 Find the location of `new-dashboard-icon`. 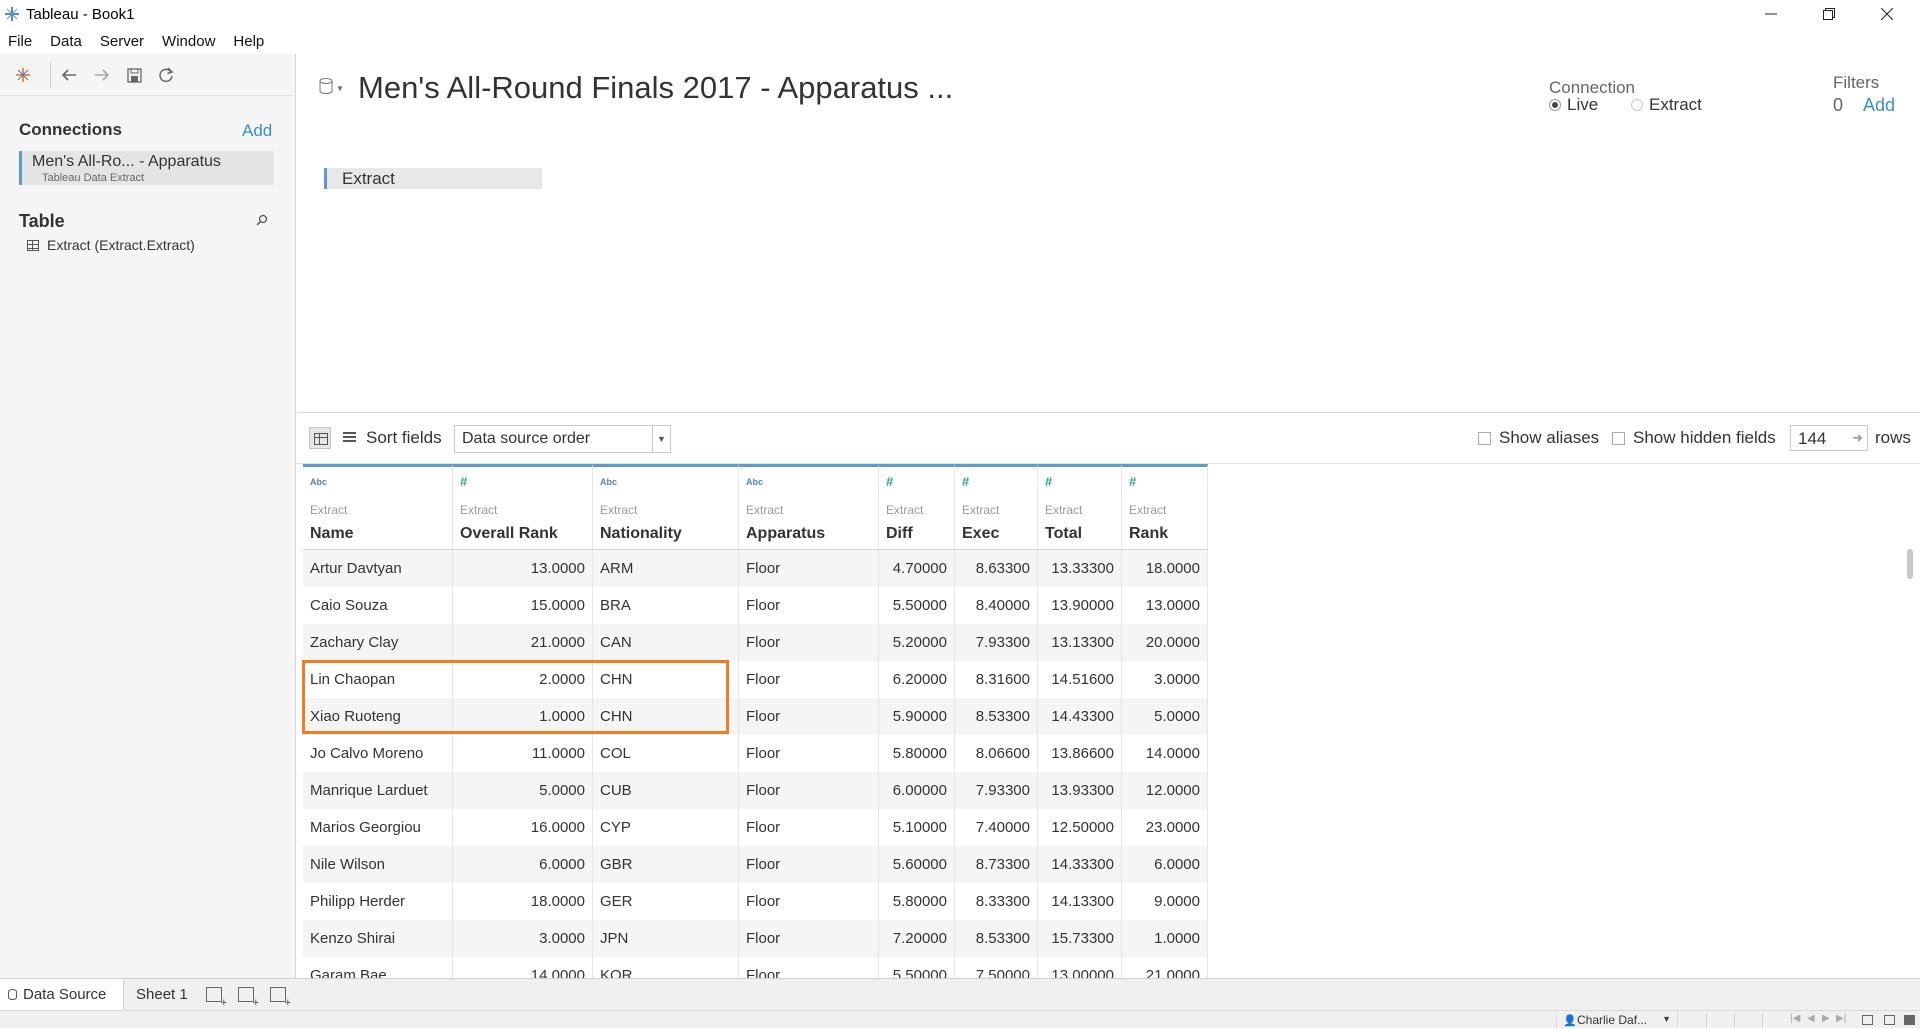

new-dashboard-icon is located at coordinates (248, 998).